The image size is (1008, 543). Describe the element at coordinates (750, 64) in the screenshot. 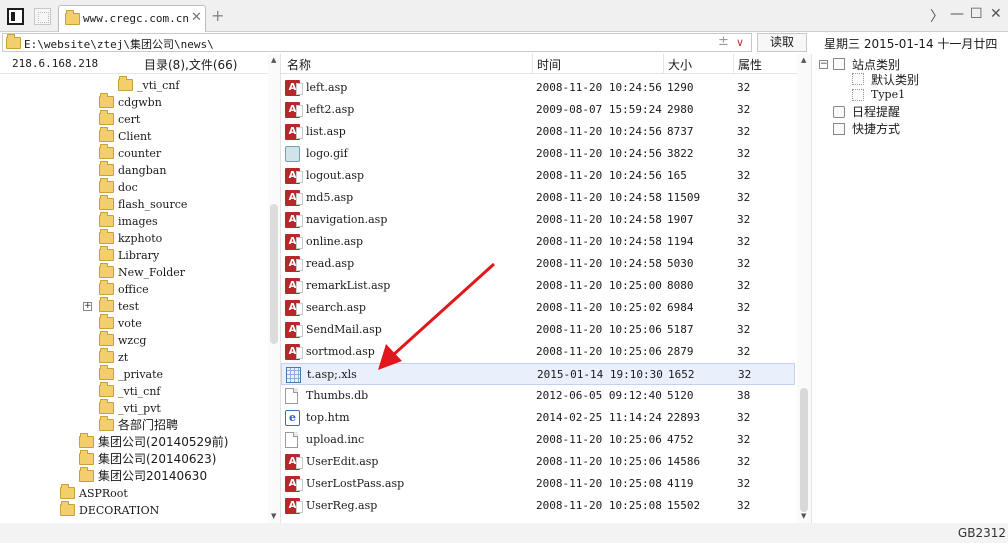

I see `column-attr: 属性` at that location.